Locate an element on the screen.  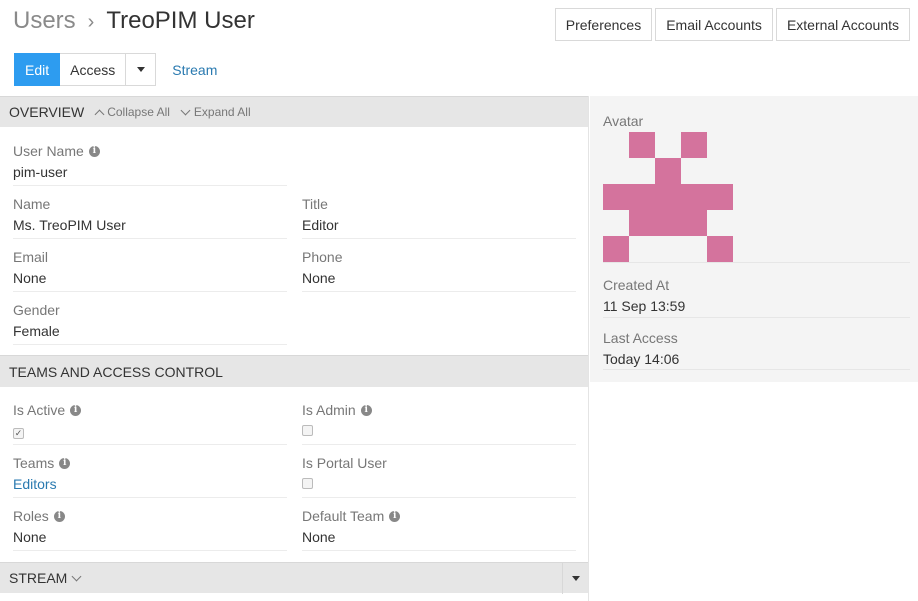
external-accounts-button: External Accounts is located at coordinates (842, 24).